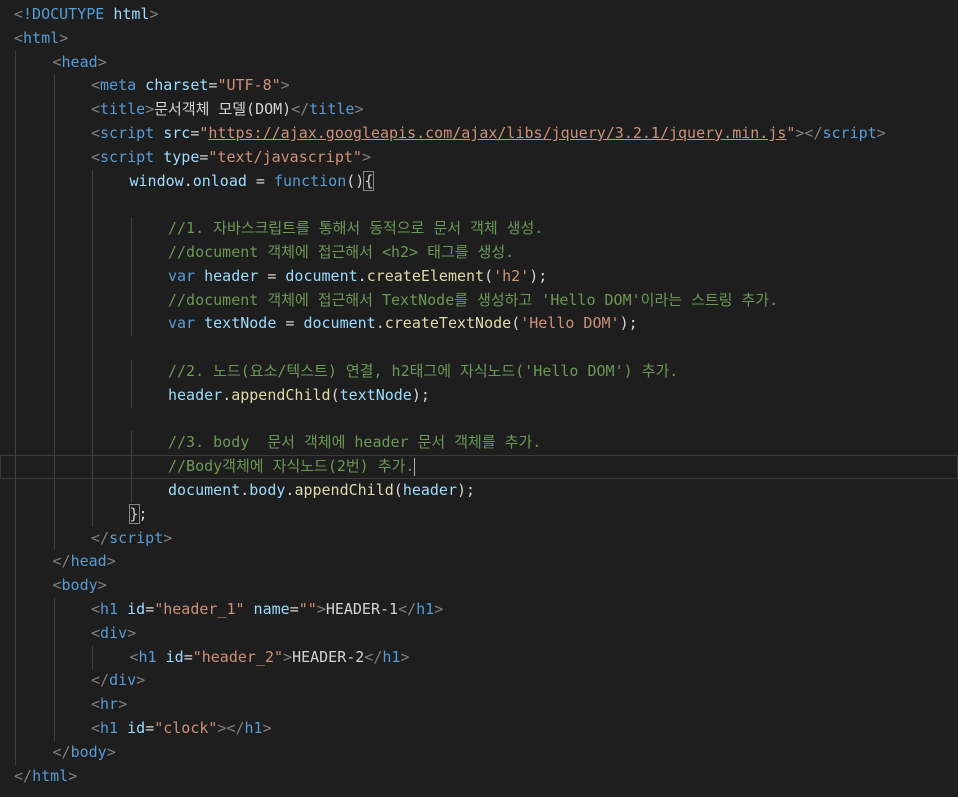 The height and width of the screenshot is (797, 958). What do you see at coordinates (479, 633) in the screenshot?
I see `code-line: <div>` at bounding box center [479, 633].